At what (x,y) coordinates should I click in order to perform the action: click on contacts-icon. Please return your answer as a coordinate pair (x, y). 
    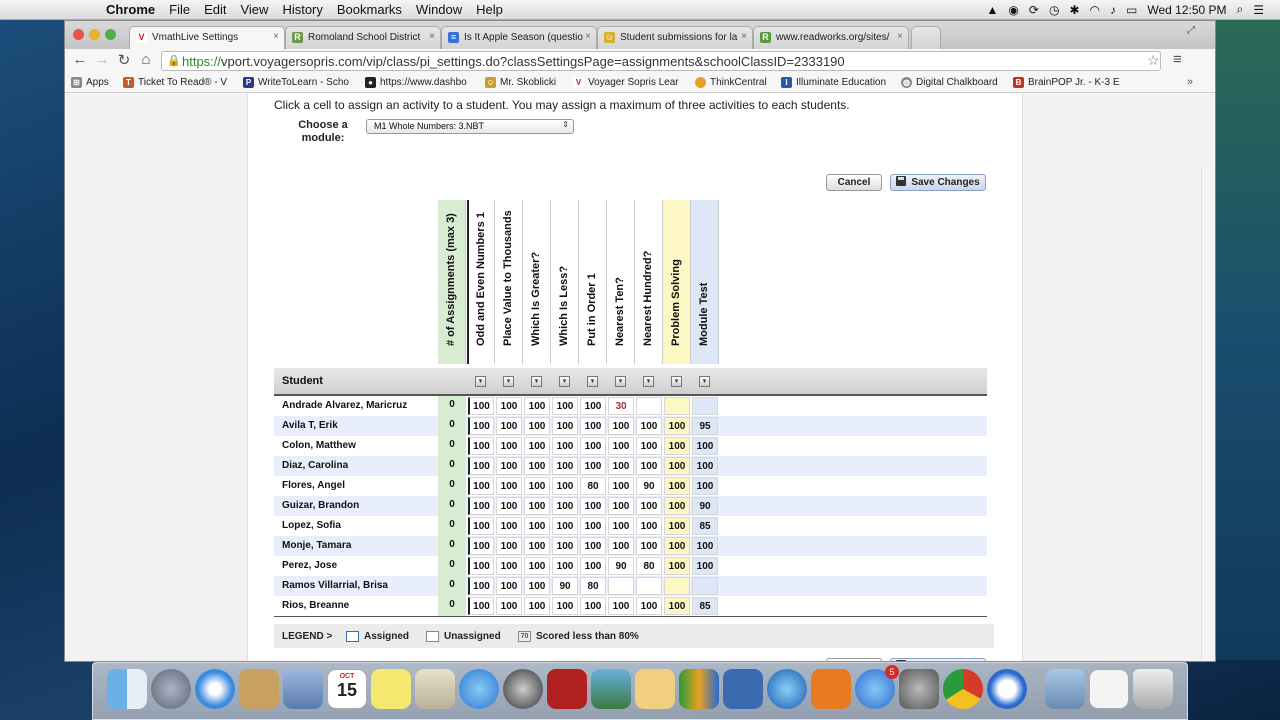
    Looking at the image, I should click on (259, 689).